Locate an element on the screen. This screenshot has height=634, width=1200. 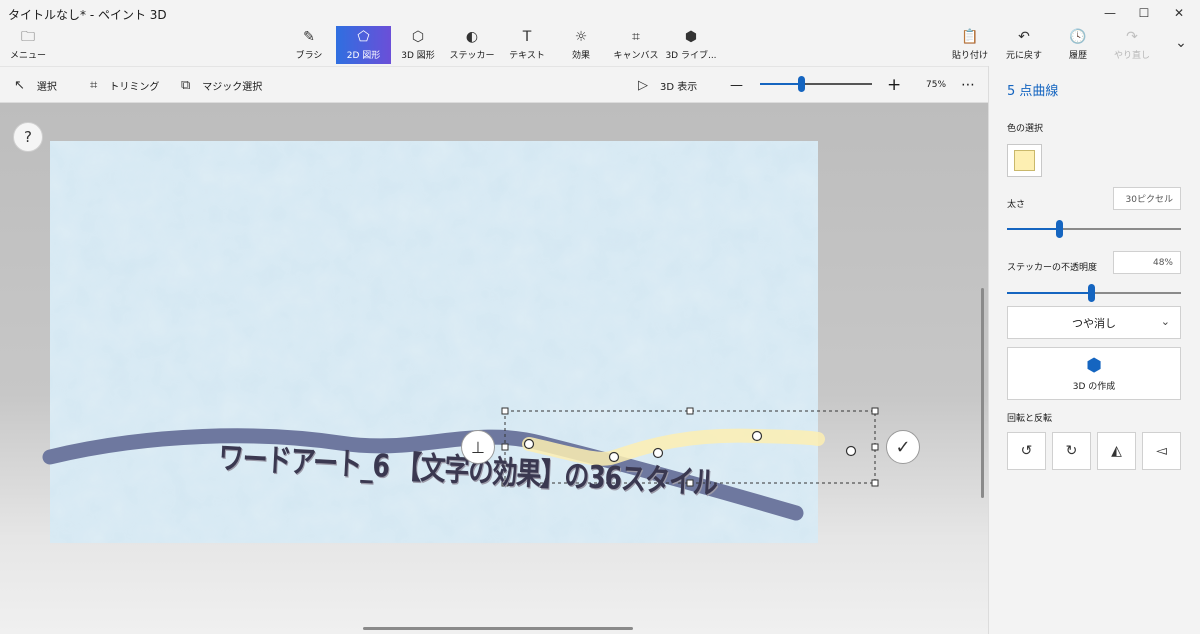
tool-canvas: ⌗ キャンバス is located at coordinates (636, 45).